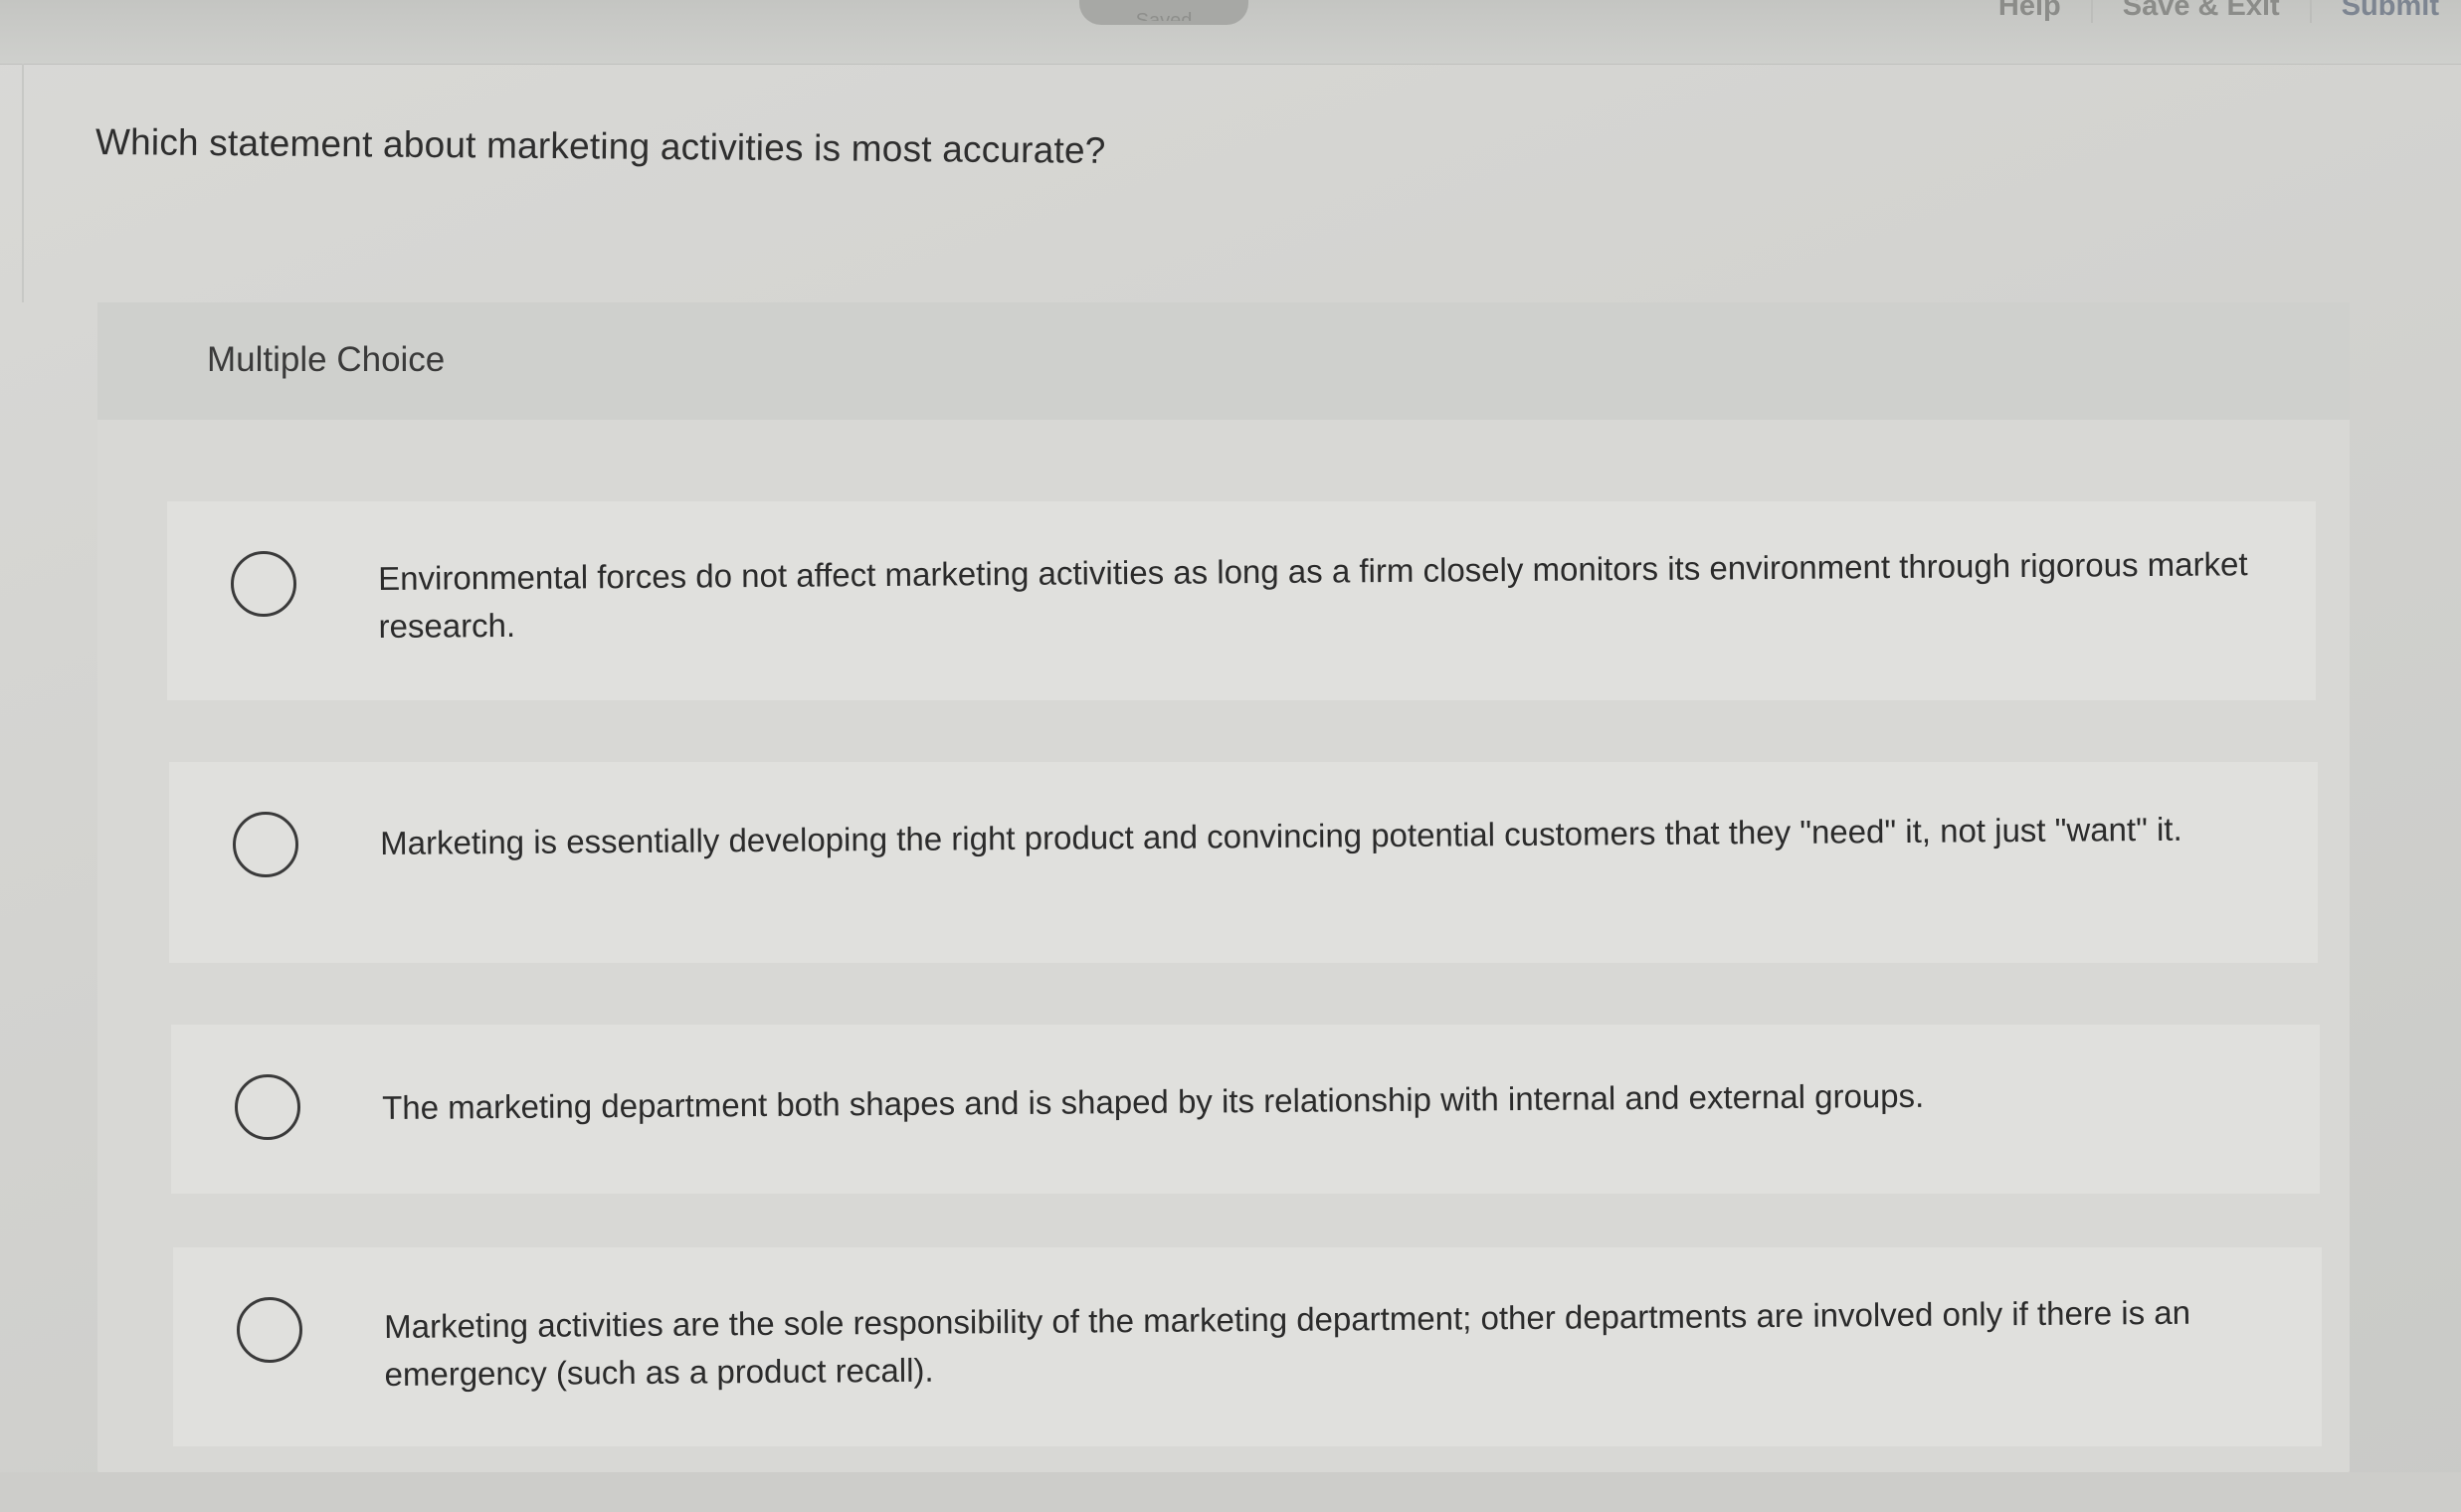 This screenshot has width=2461, height=1512. I want to click on left-rail-divider, so click(12, 183).